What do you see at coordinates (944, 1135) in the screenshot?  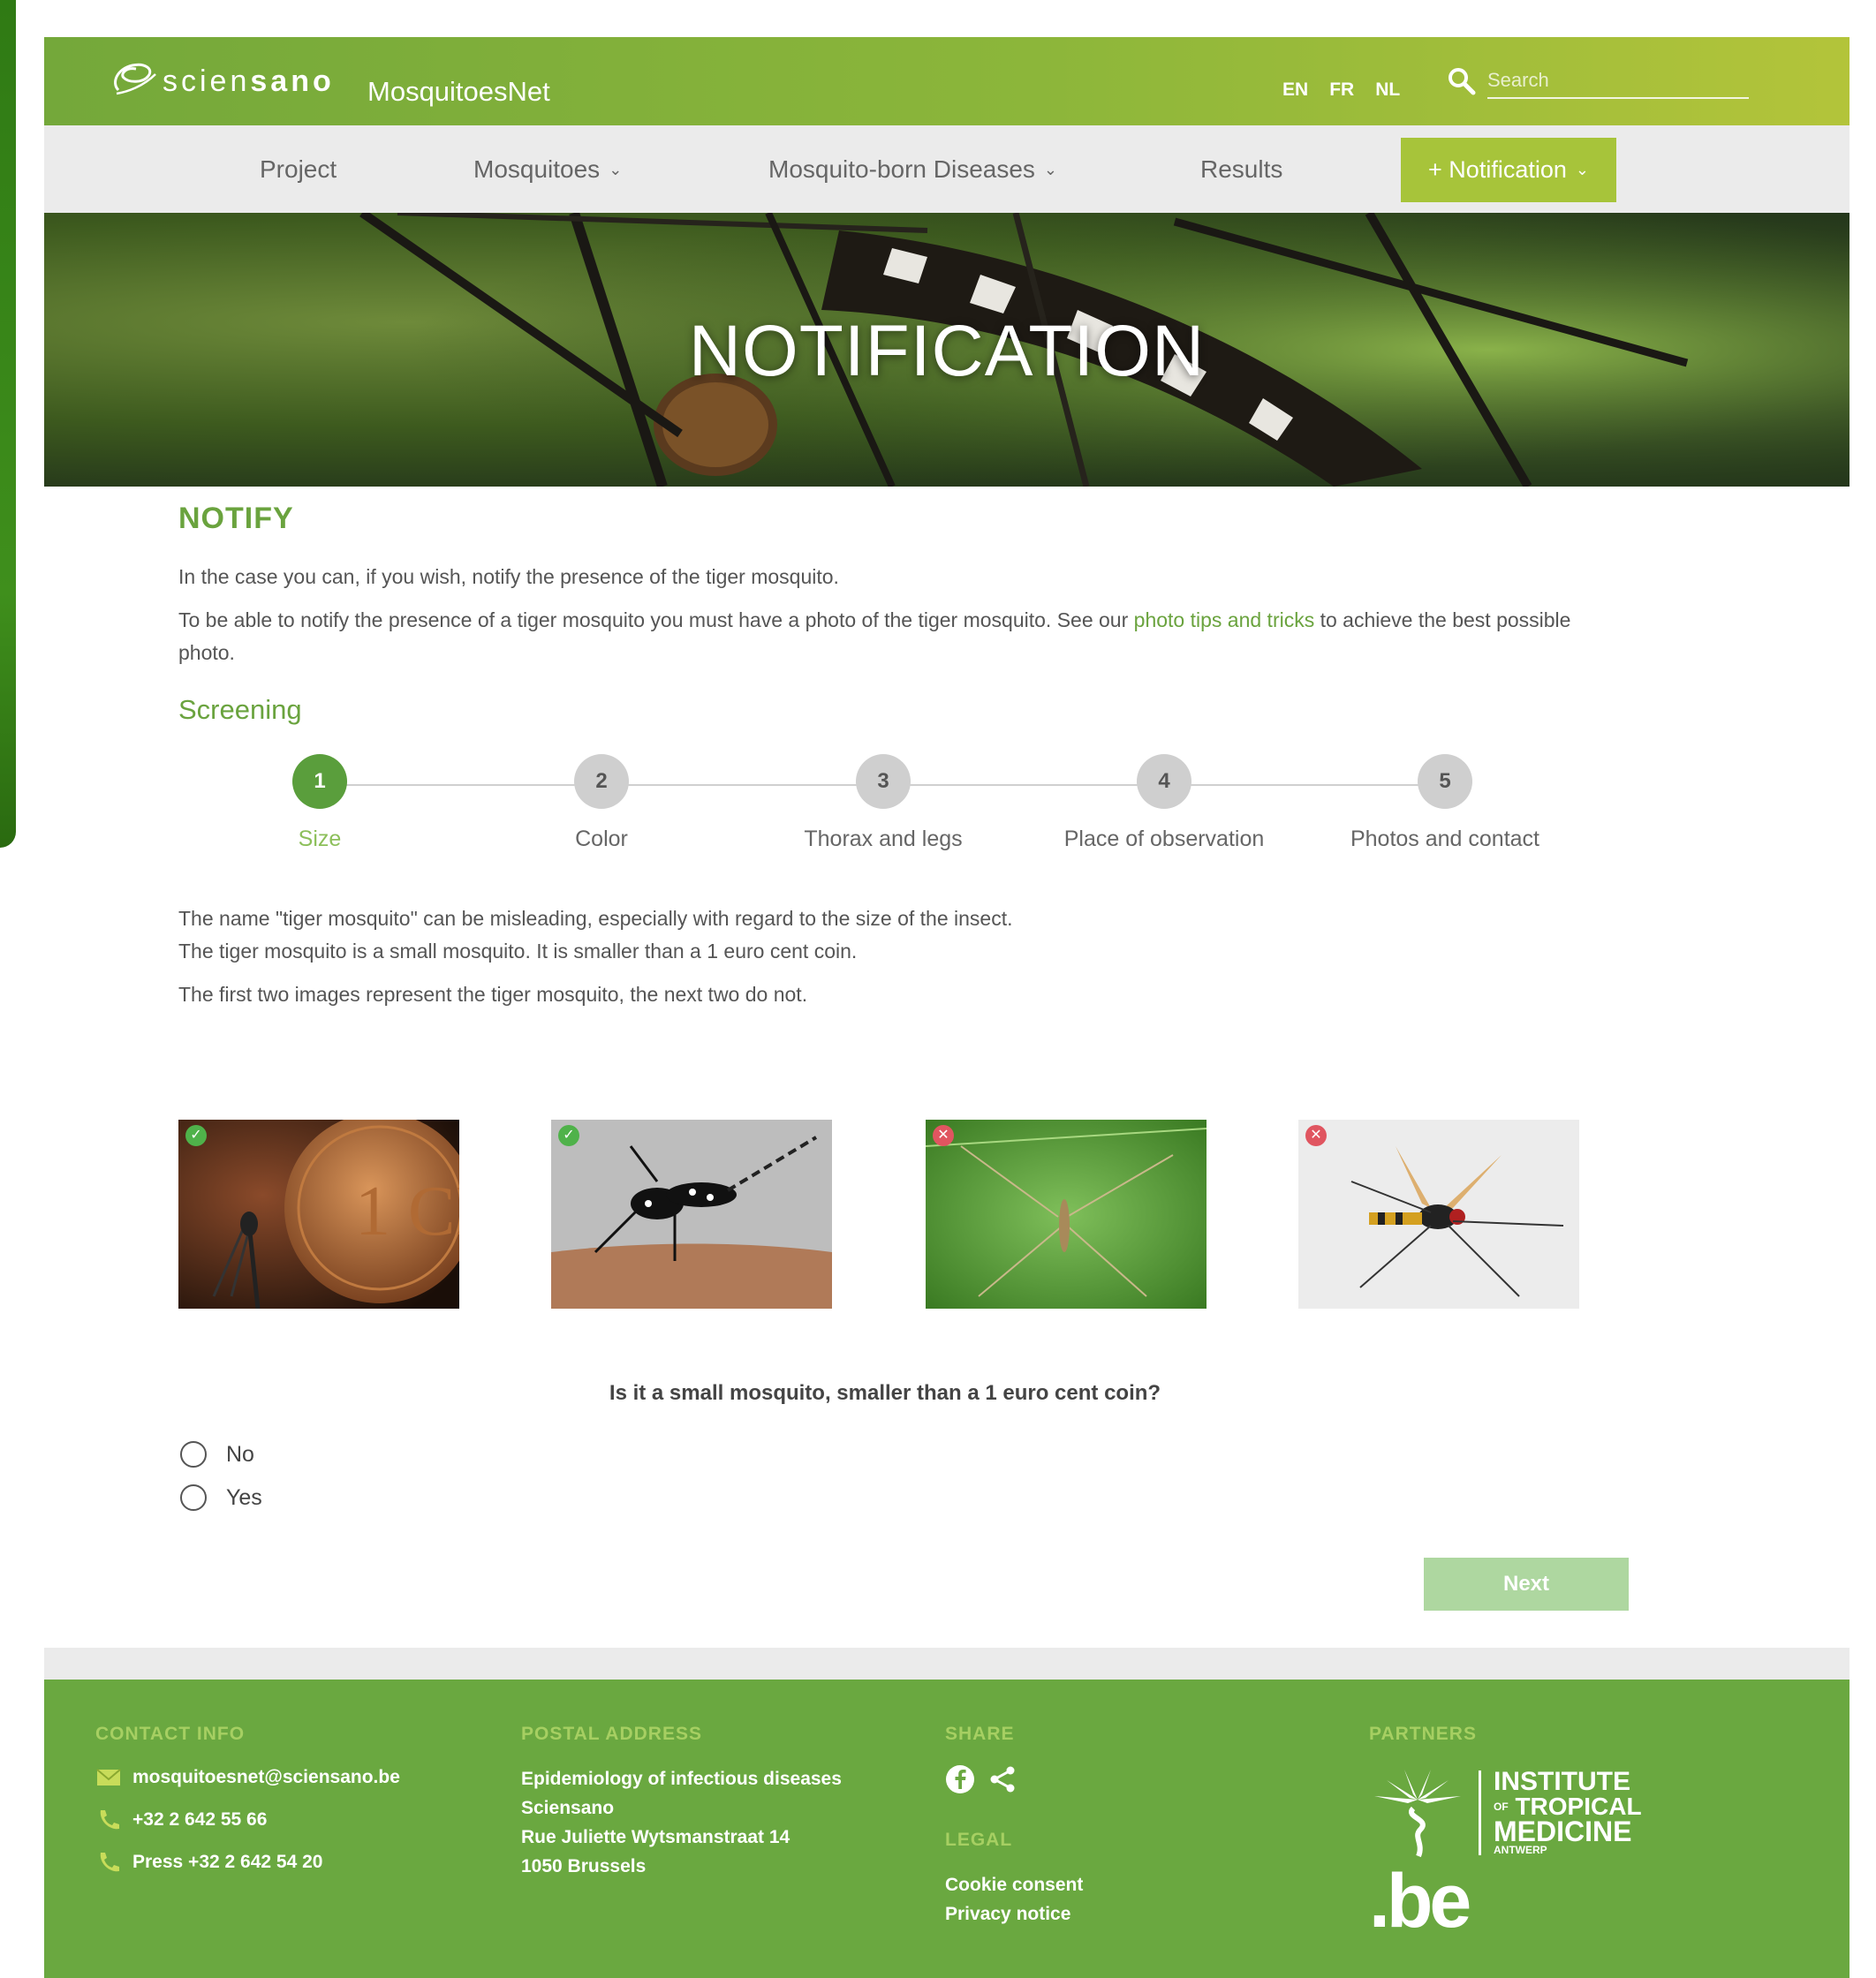 I see `cross-icon: ✕` at bounding box center [944, 1135].